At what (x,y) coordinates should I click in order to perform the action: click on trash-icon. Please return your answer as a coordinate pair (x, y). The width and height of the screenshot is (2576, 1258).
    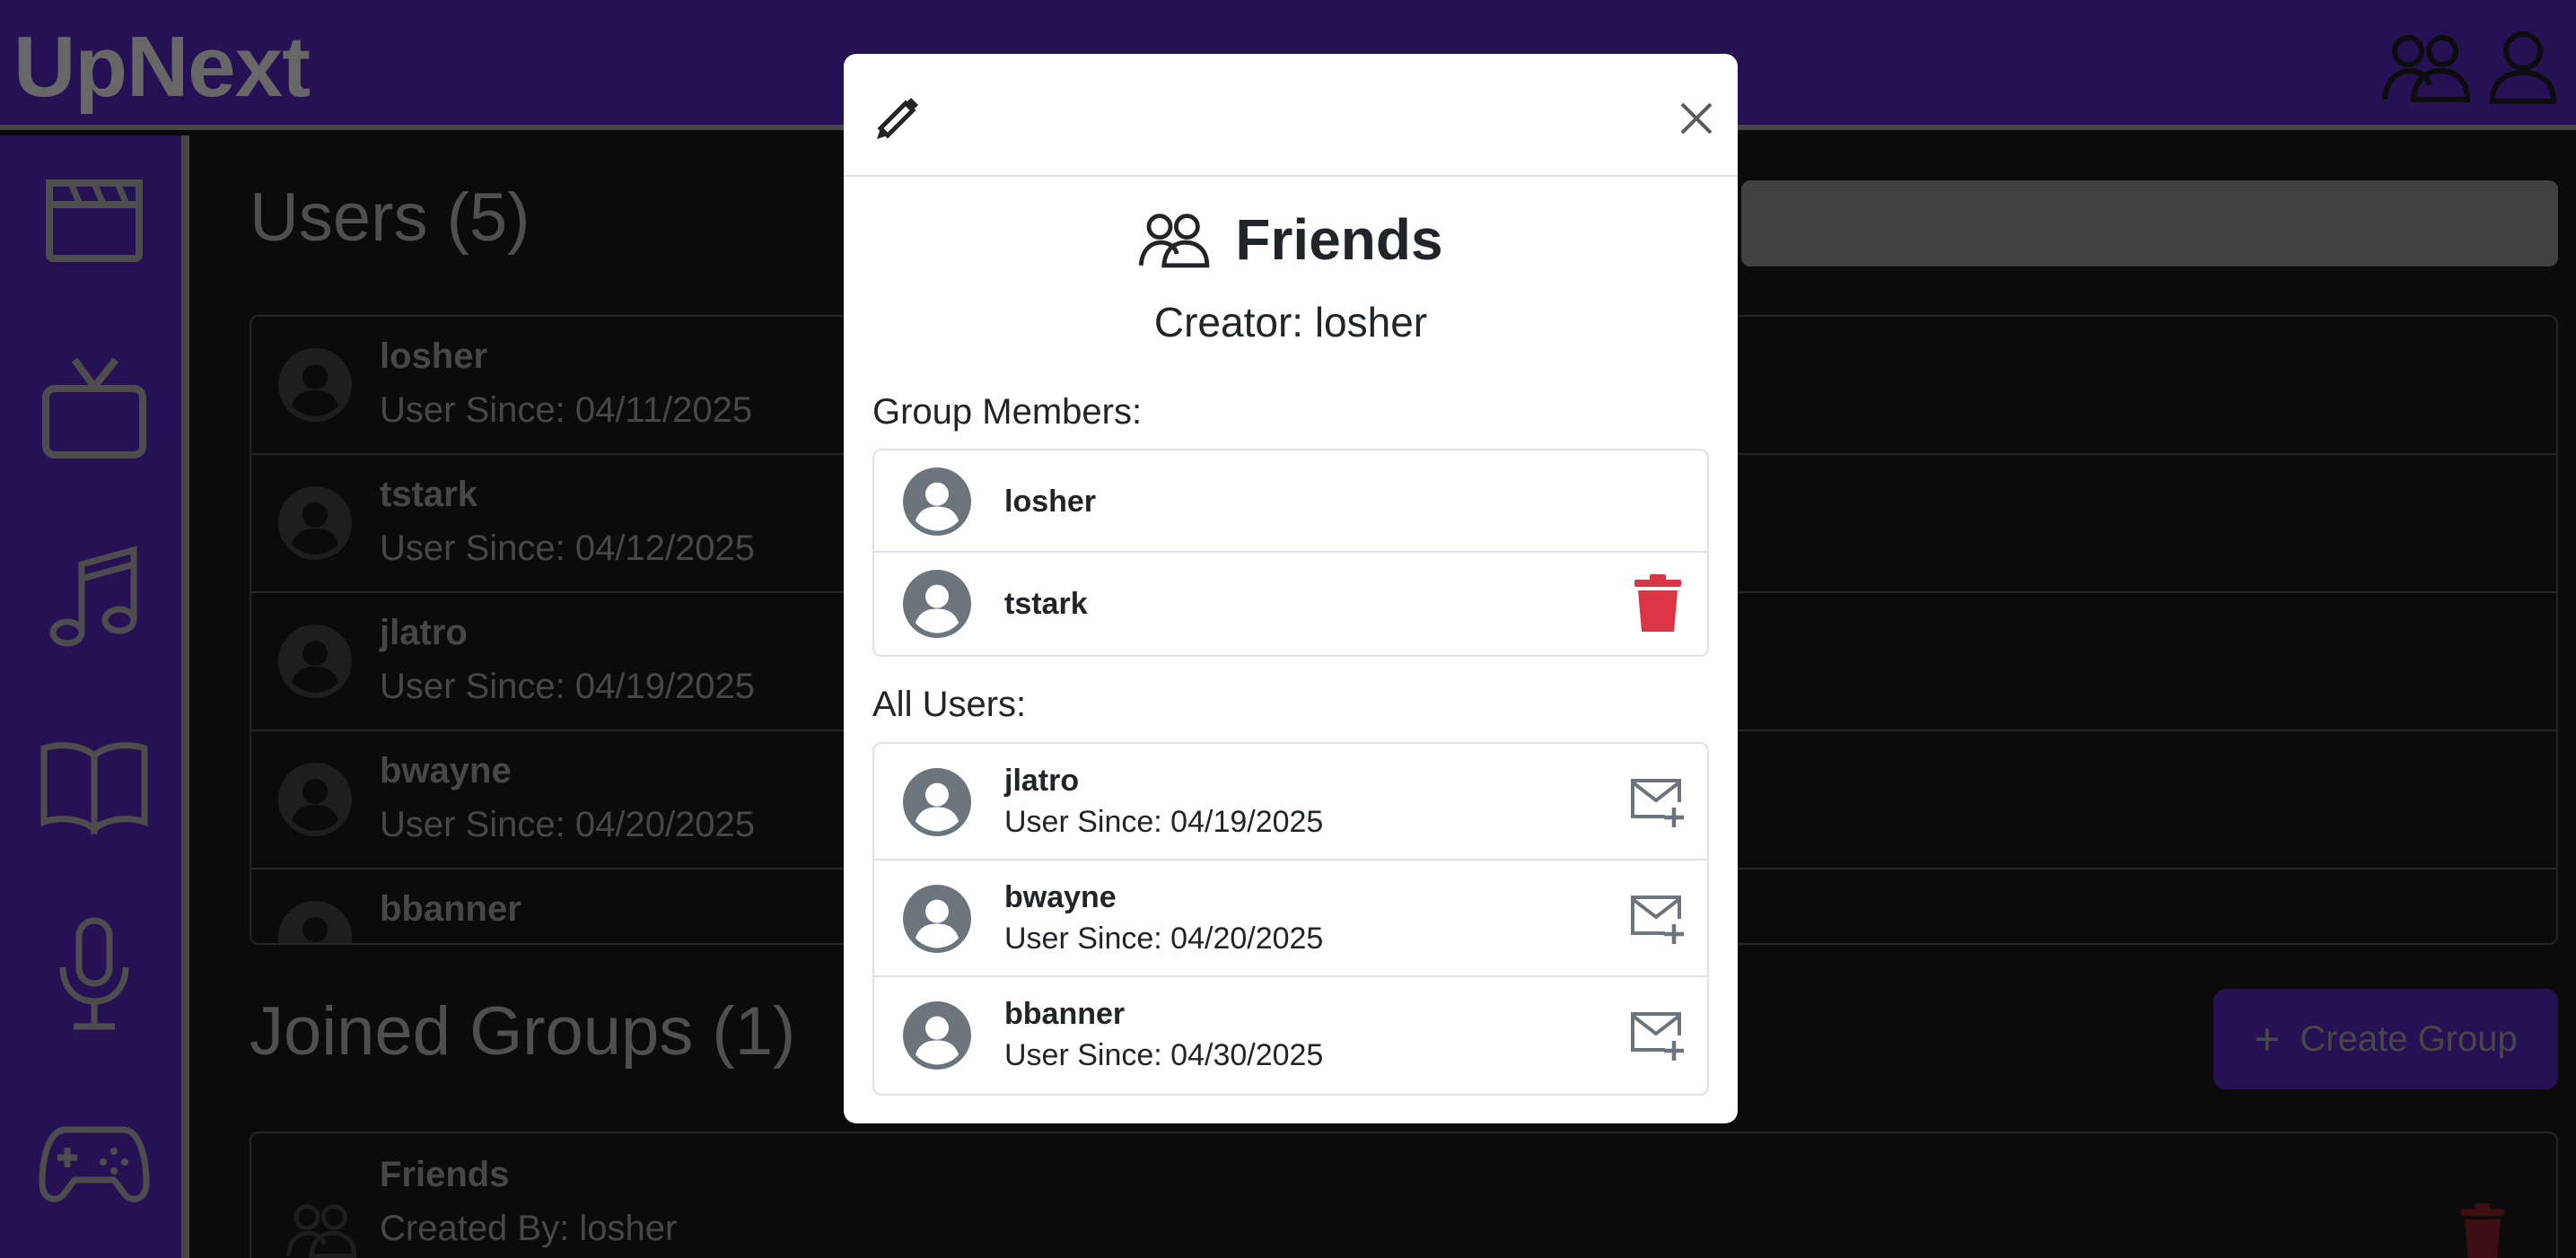
    Looking at the image, I should click on (1657, 603).